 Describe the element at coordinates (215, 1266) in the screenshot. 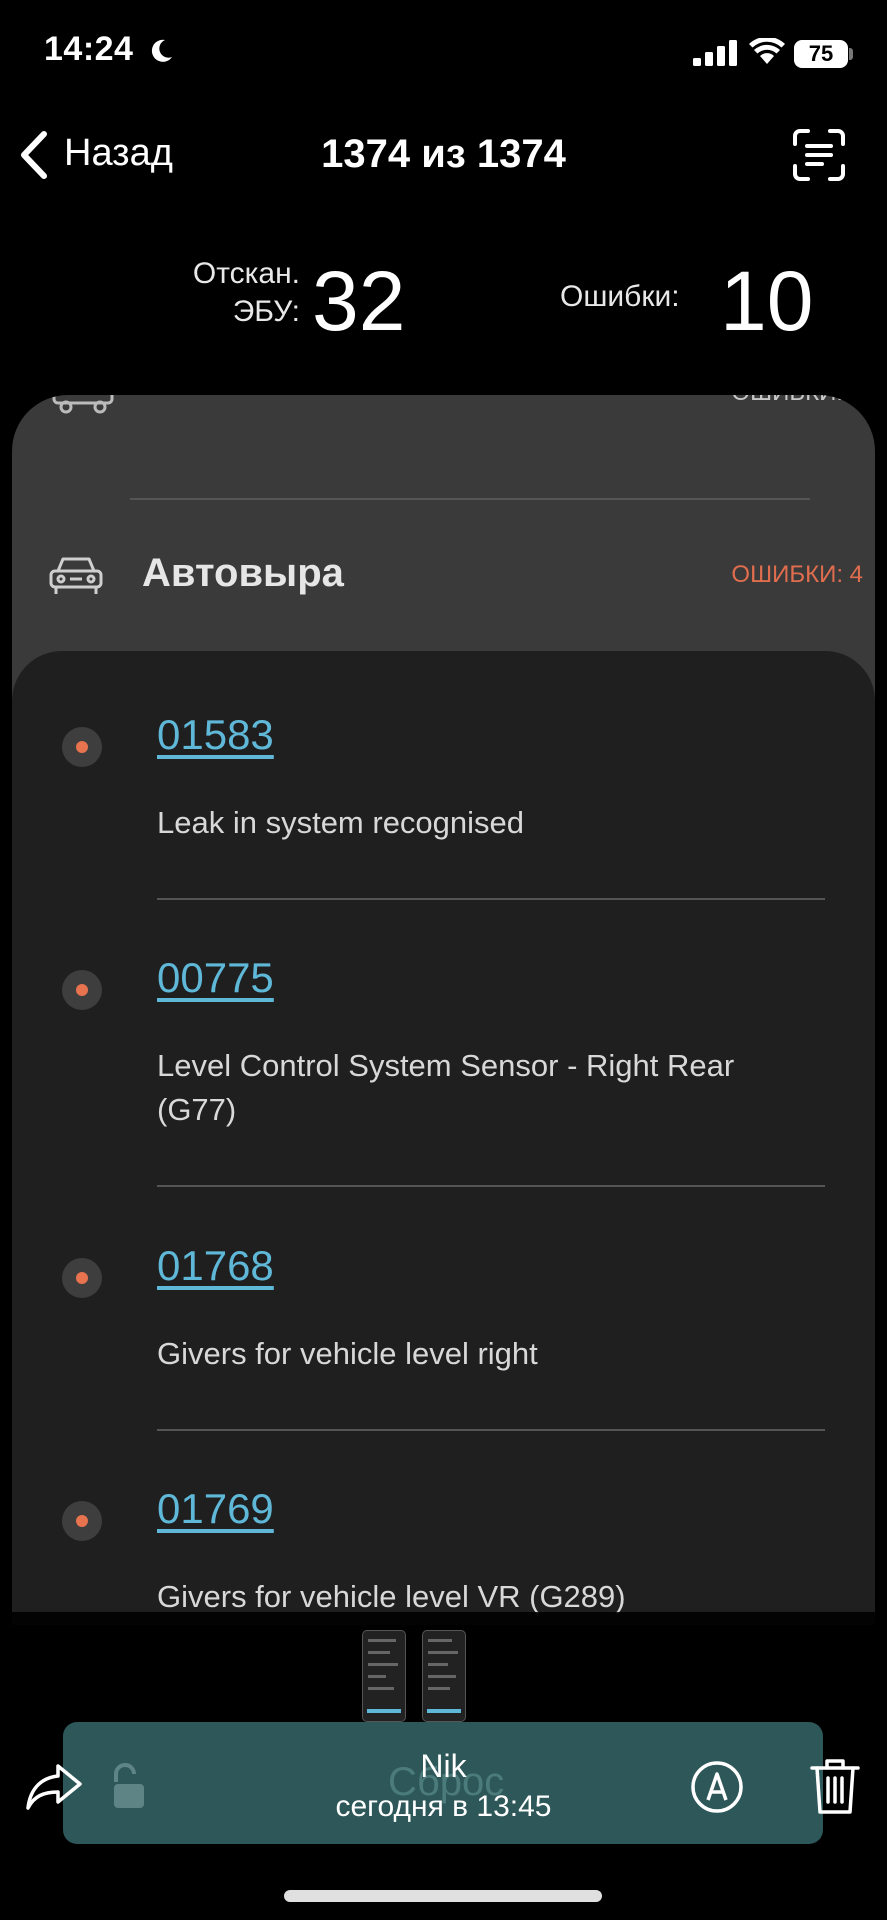

I see `error-code-link: 01768` at that location.